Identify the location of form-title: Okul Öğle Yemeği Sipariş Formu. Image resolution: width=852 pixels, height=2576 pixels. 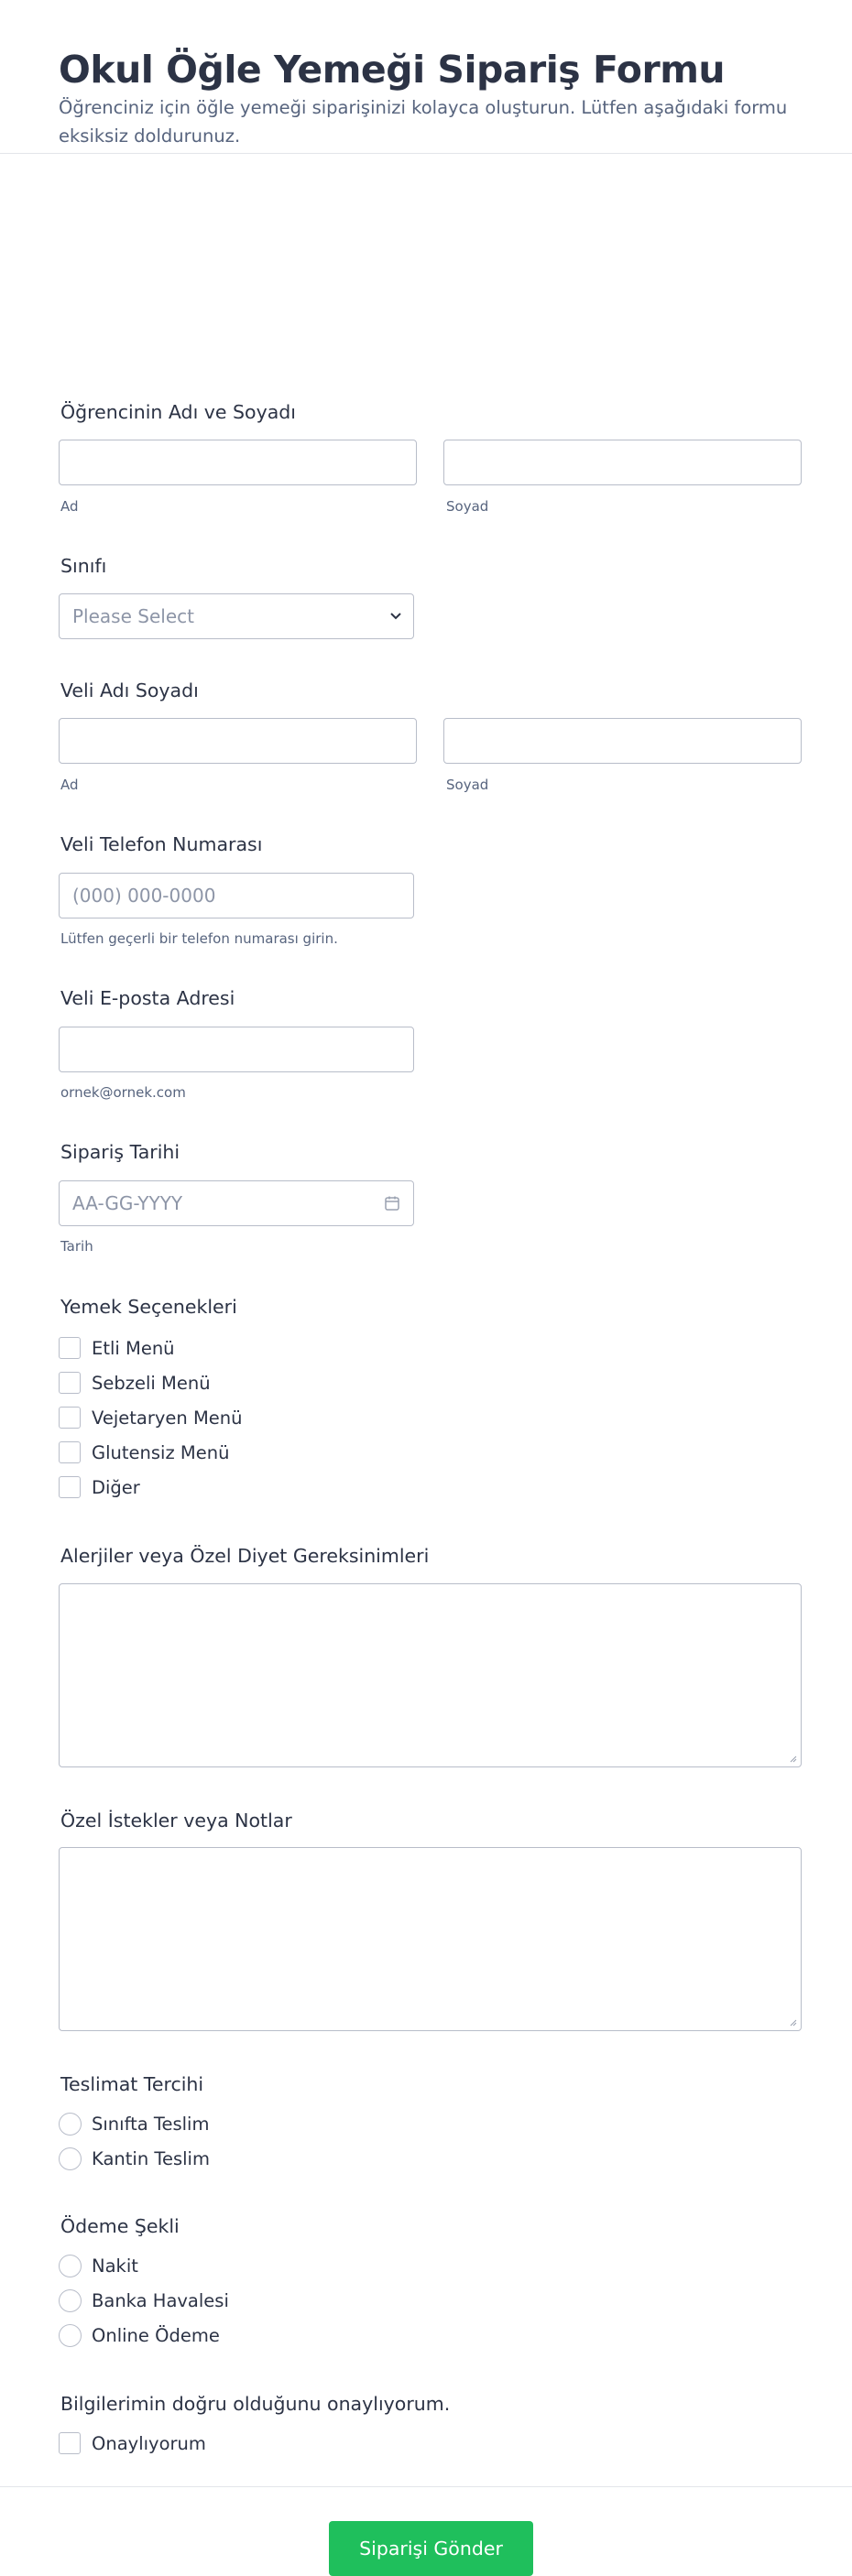
(392, 70).